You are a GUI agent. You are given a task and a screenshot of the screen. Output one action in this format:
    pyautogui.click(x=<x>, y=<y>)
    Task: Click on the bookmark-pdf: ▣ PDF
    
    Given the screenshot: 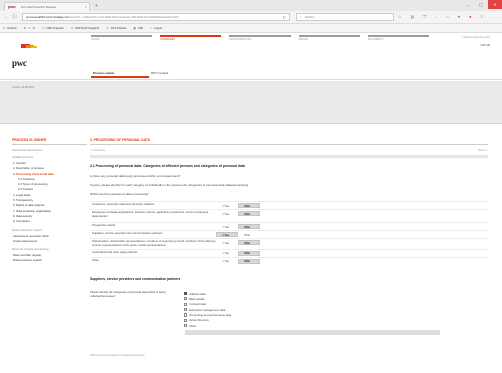 What is the action you would take?
    pyautogui.click(x=138, y=28)
    